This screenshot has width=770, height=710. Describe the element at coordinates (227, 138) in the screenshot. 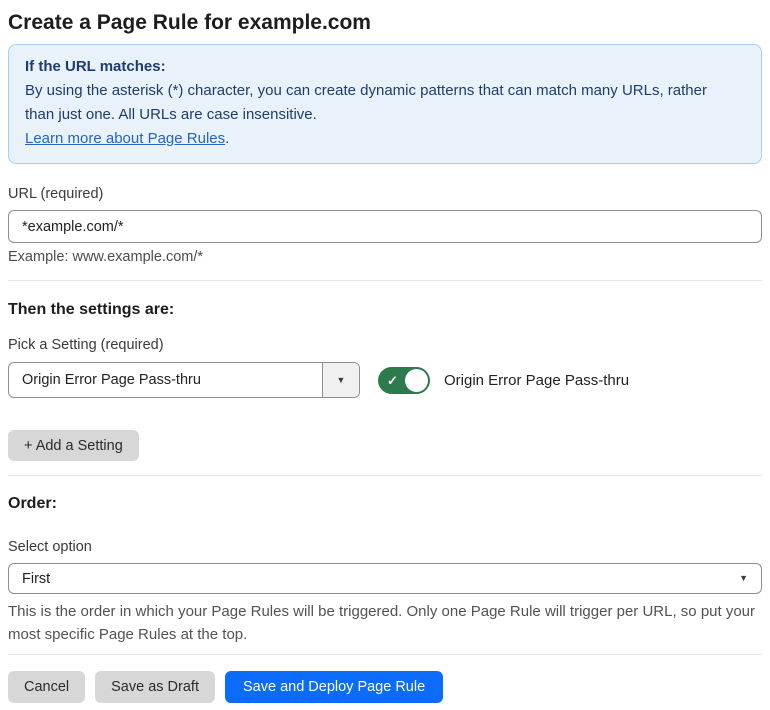

I see `link-suffix: .` at that location.